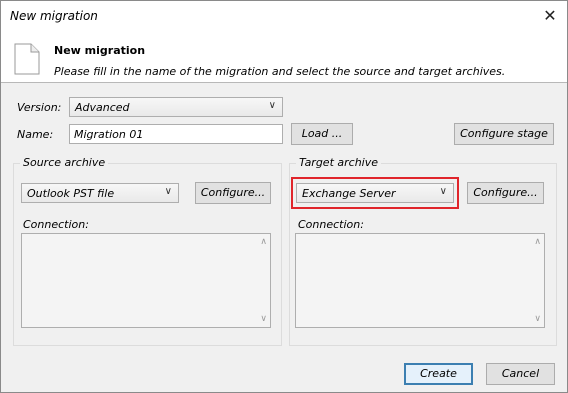 Image resolution: width=568 pixels, height=393 pixels. What do you see at coordinates (176, 107) in the screenshot?
I see `version-select: Advanced ∨` at bounding box center [176, 107].